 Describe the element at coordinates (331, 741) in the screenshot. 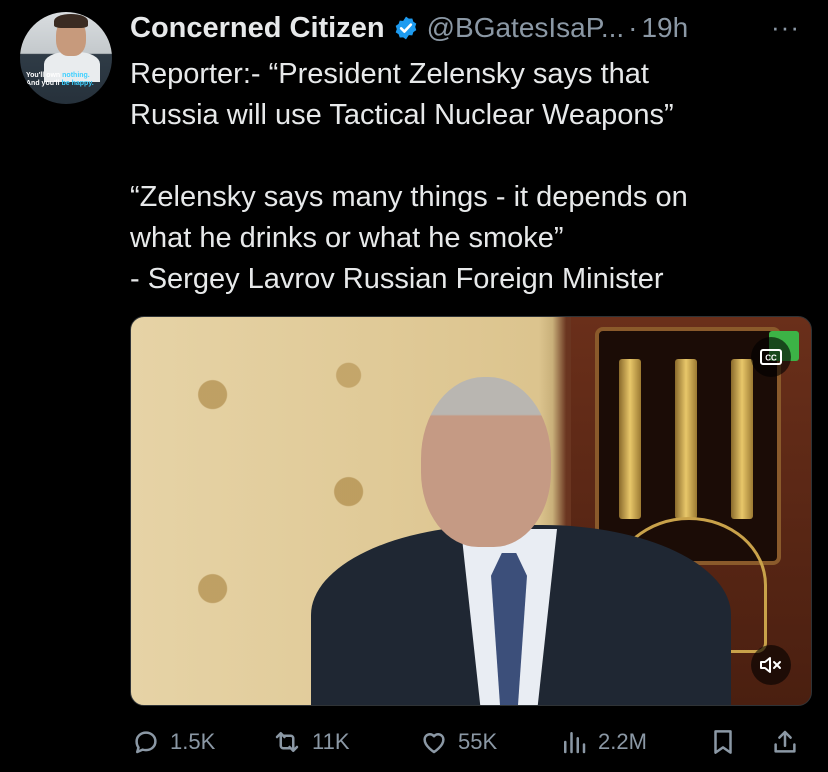

I see `repost-count: 11K` at that location.